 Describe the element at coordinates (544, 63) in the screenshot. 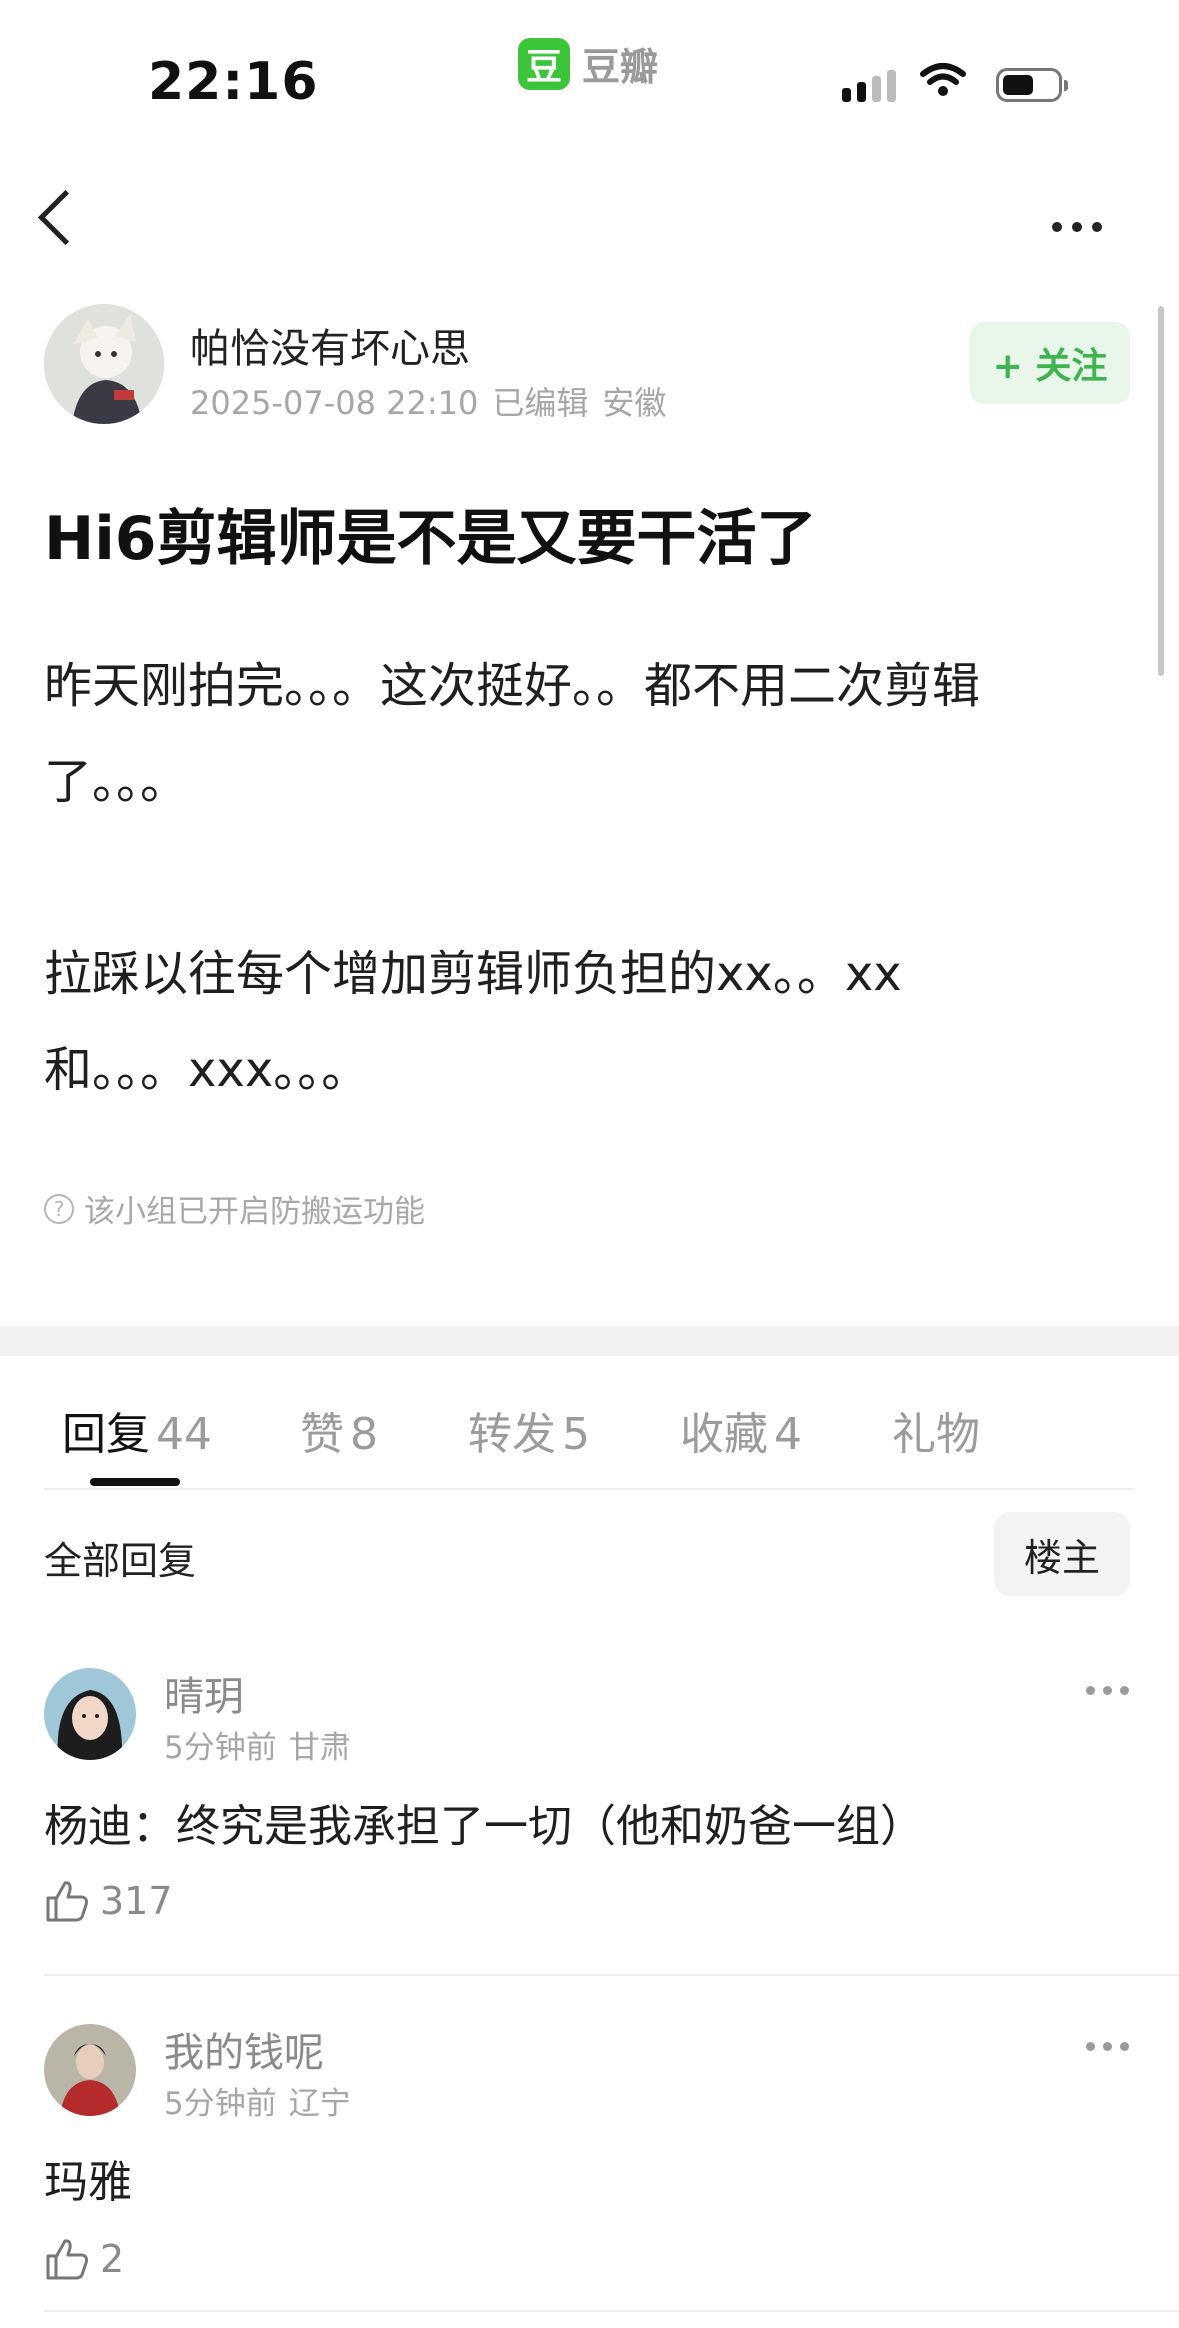

I see `douban-logo-mark: 豆` at that location.